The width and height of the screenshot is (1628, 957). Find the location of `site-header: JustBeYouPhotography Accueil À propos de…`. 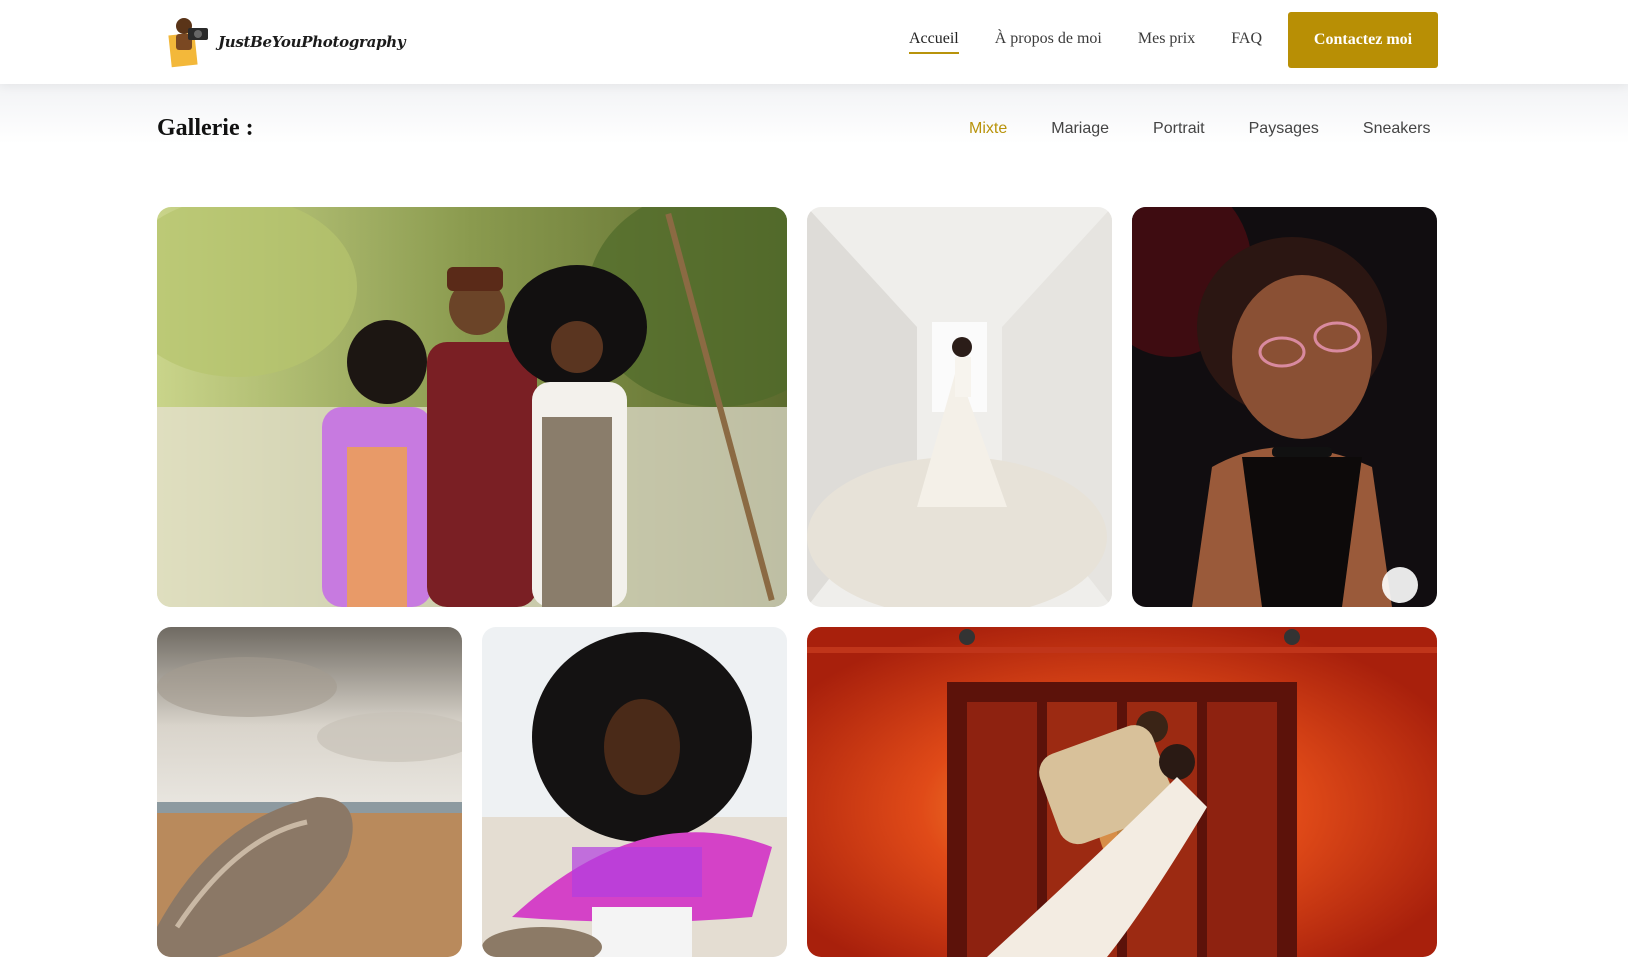

site-header: JustBeYouPhotography Accueil À propos de… is located at coordinates (814, 42).